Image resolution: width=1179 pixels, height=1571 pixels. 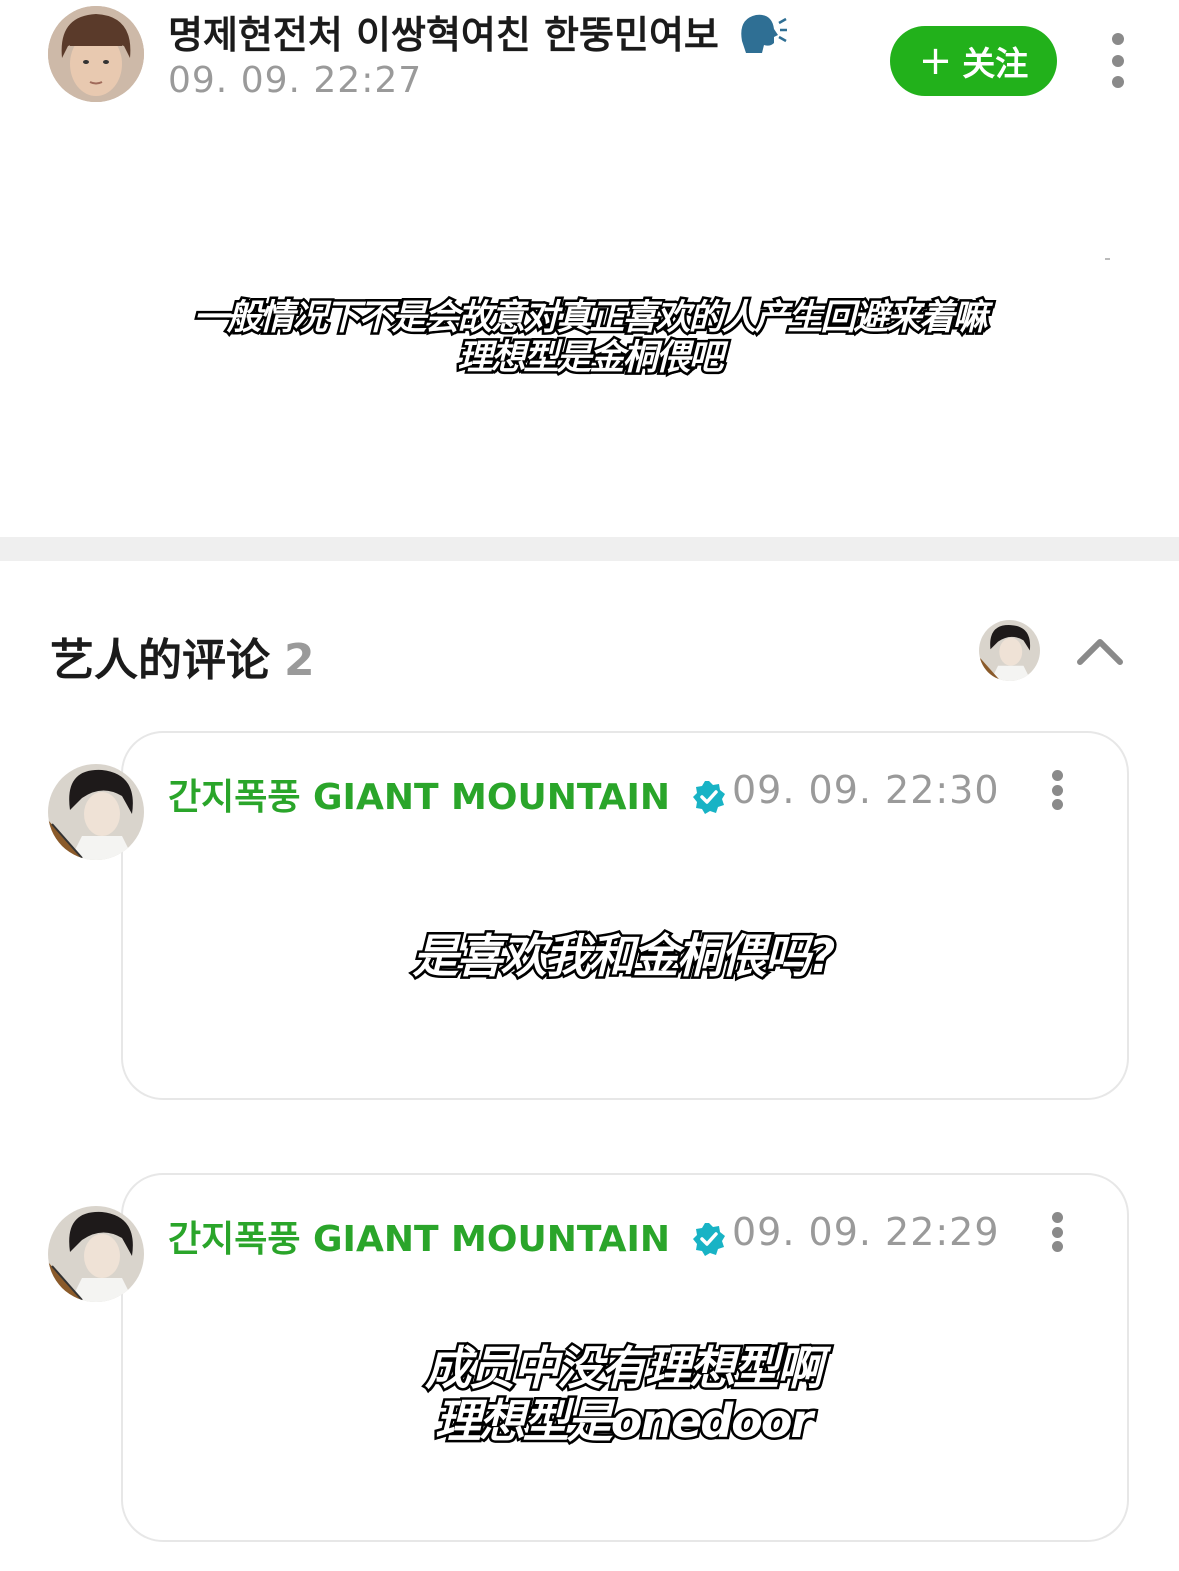 What do you see at coordinates (935, 61) in the screenshot?
I see `plus-icon: +` at bounding box center [935, 61].